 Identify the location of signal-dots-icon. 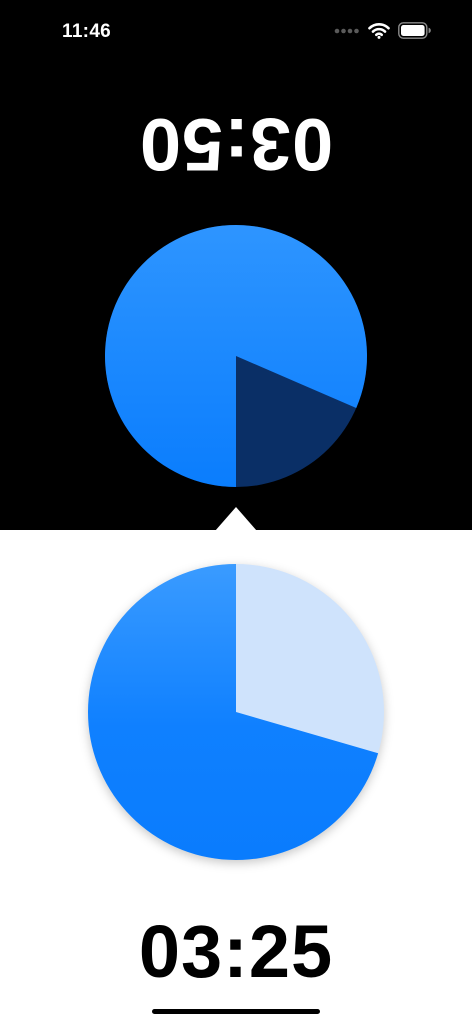
(347, 31).